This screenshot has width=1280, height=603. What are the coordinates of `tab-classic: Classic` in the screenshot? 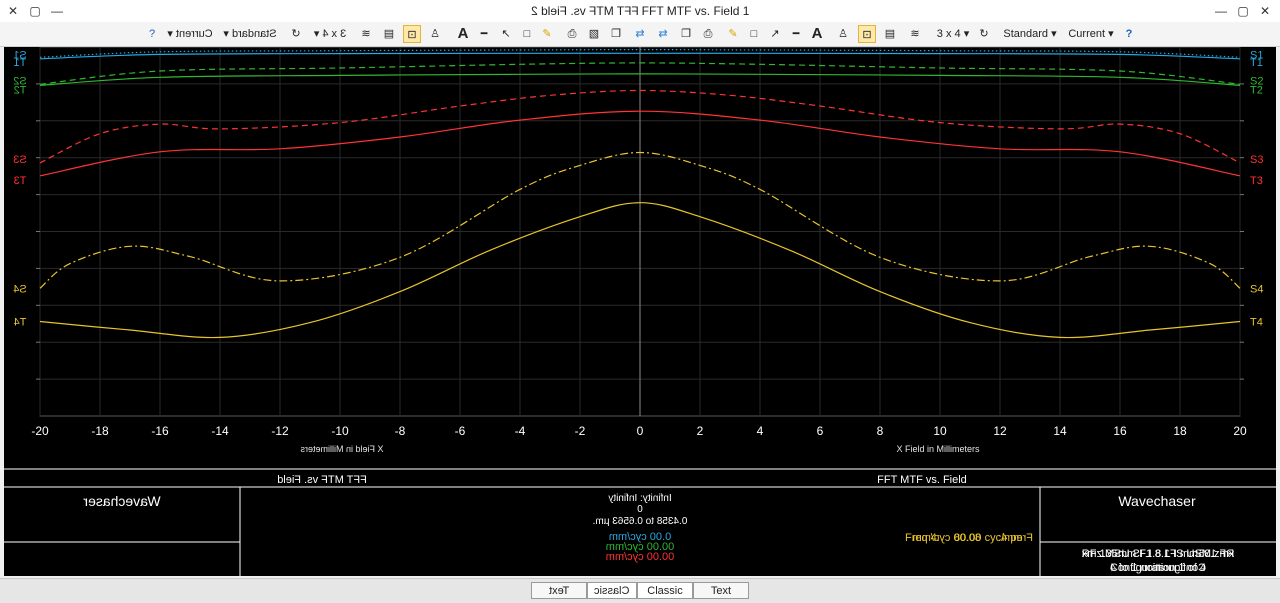 It's located at (665, 590).